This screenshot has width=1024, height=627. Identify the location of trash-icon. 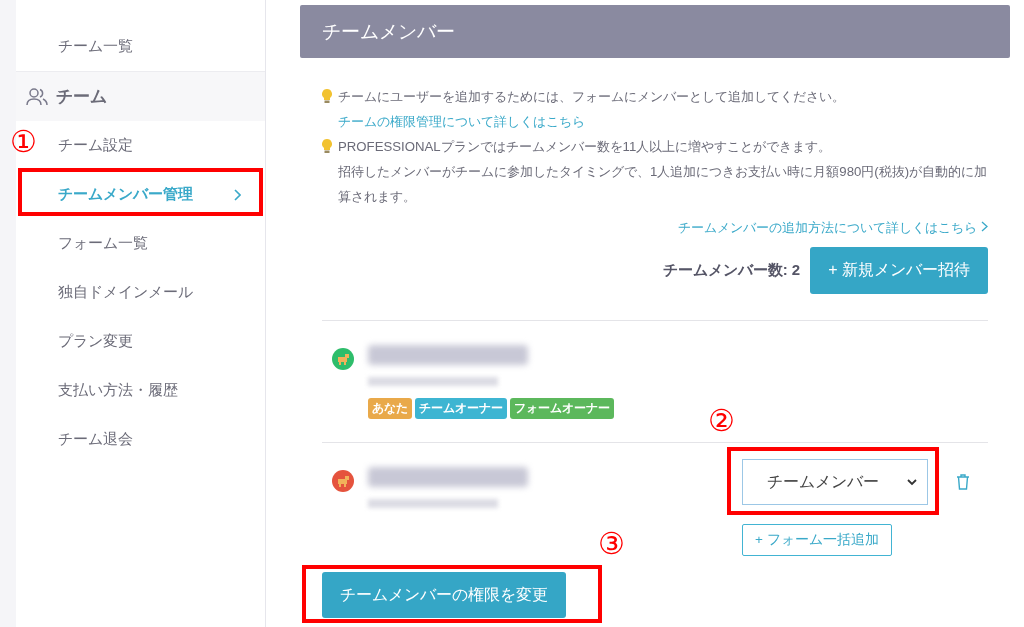
(963, 482).